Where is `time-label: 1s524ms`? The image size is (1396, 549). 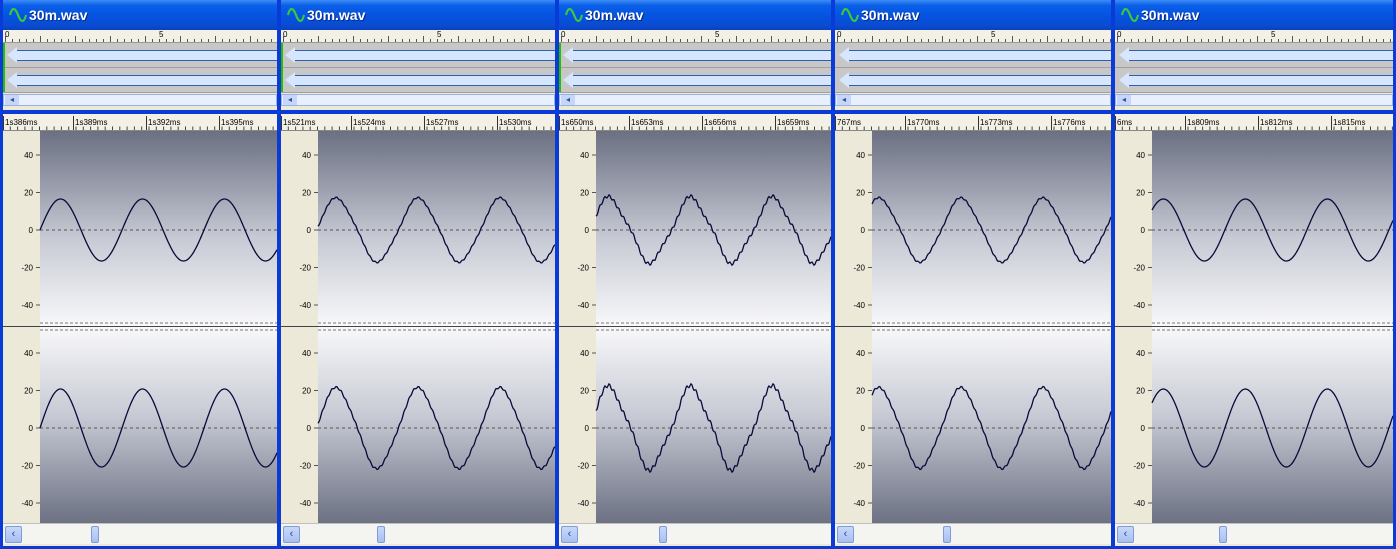 time-label: 1s524ms is located at coordinates (369, 122).